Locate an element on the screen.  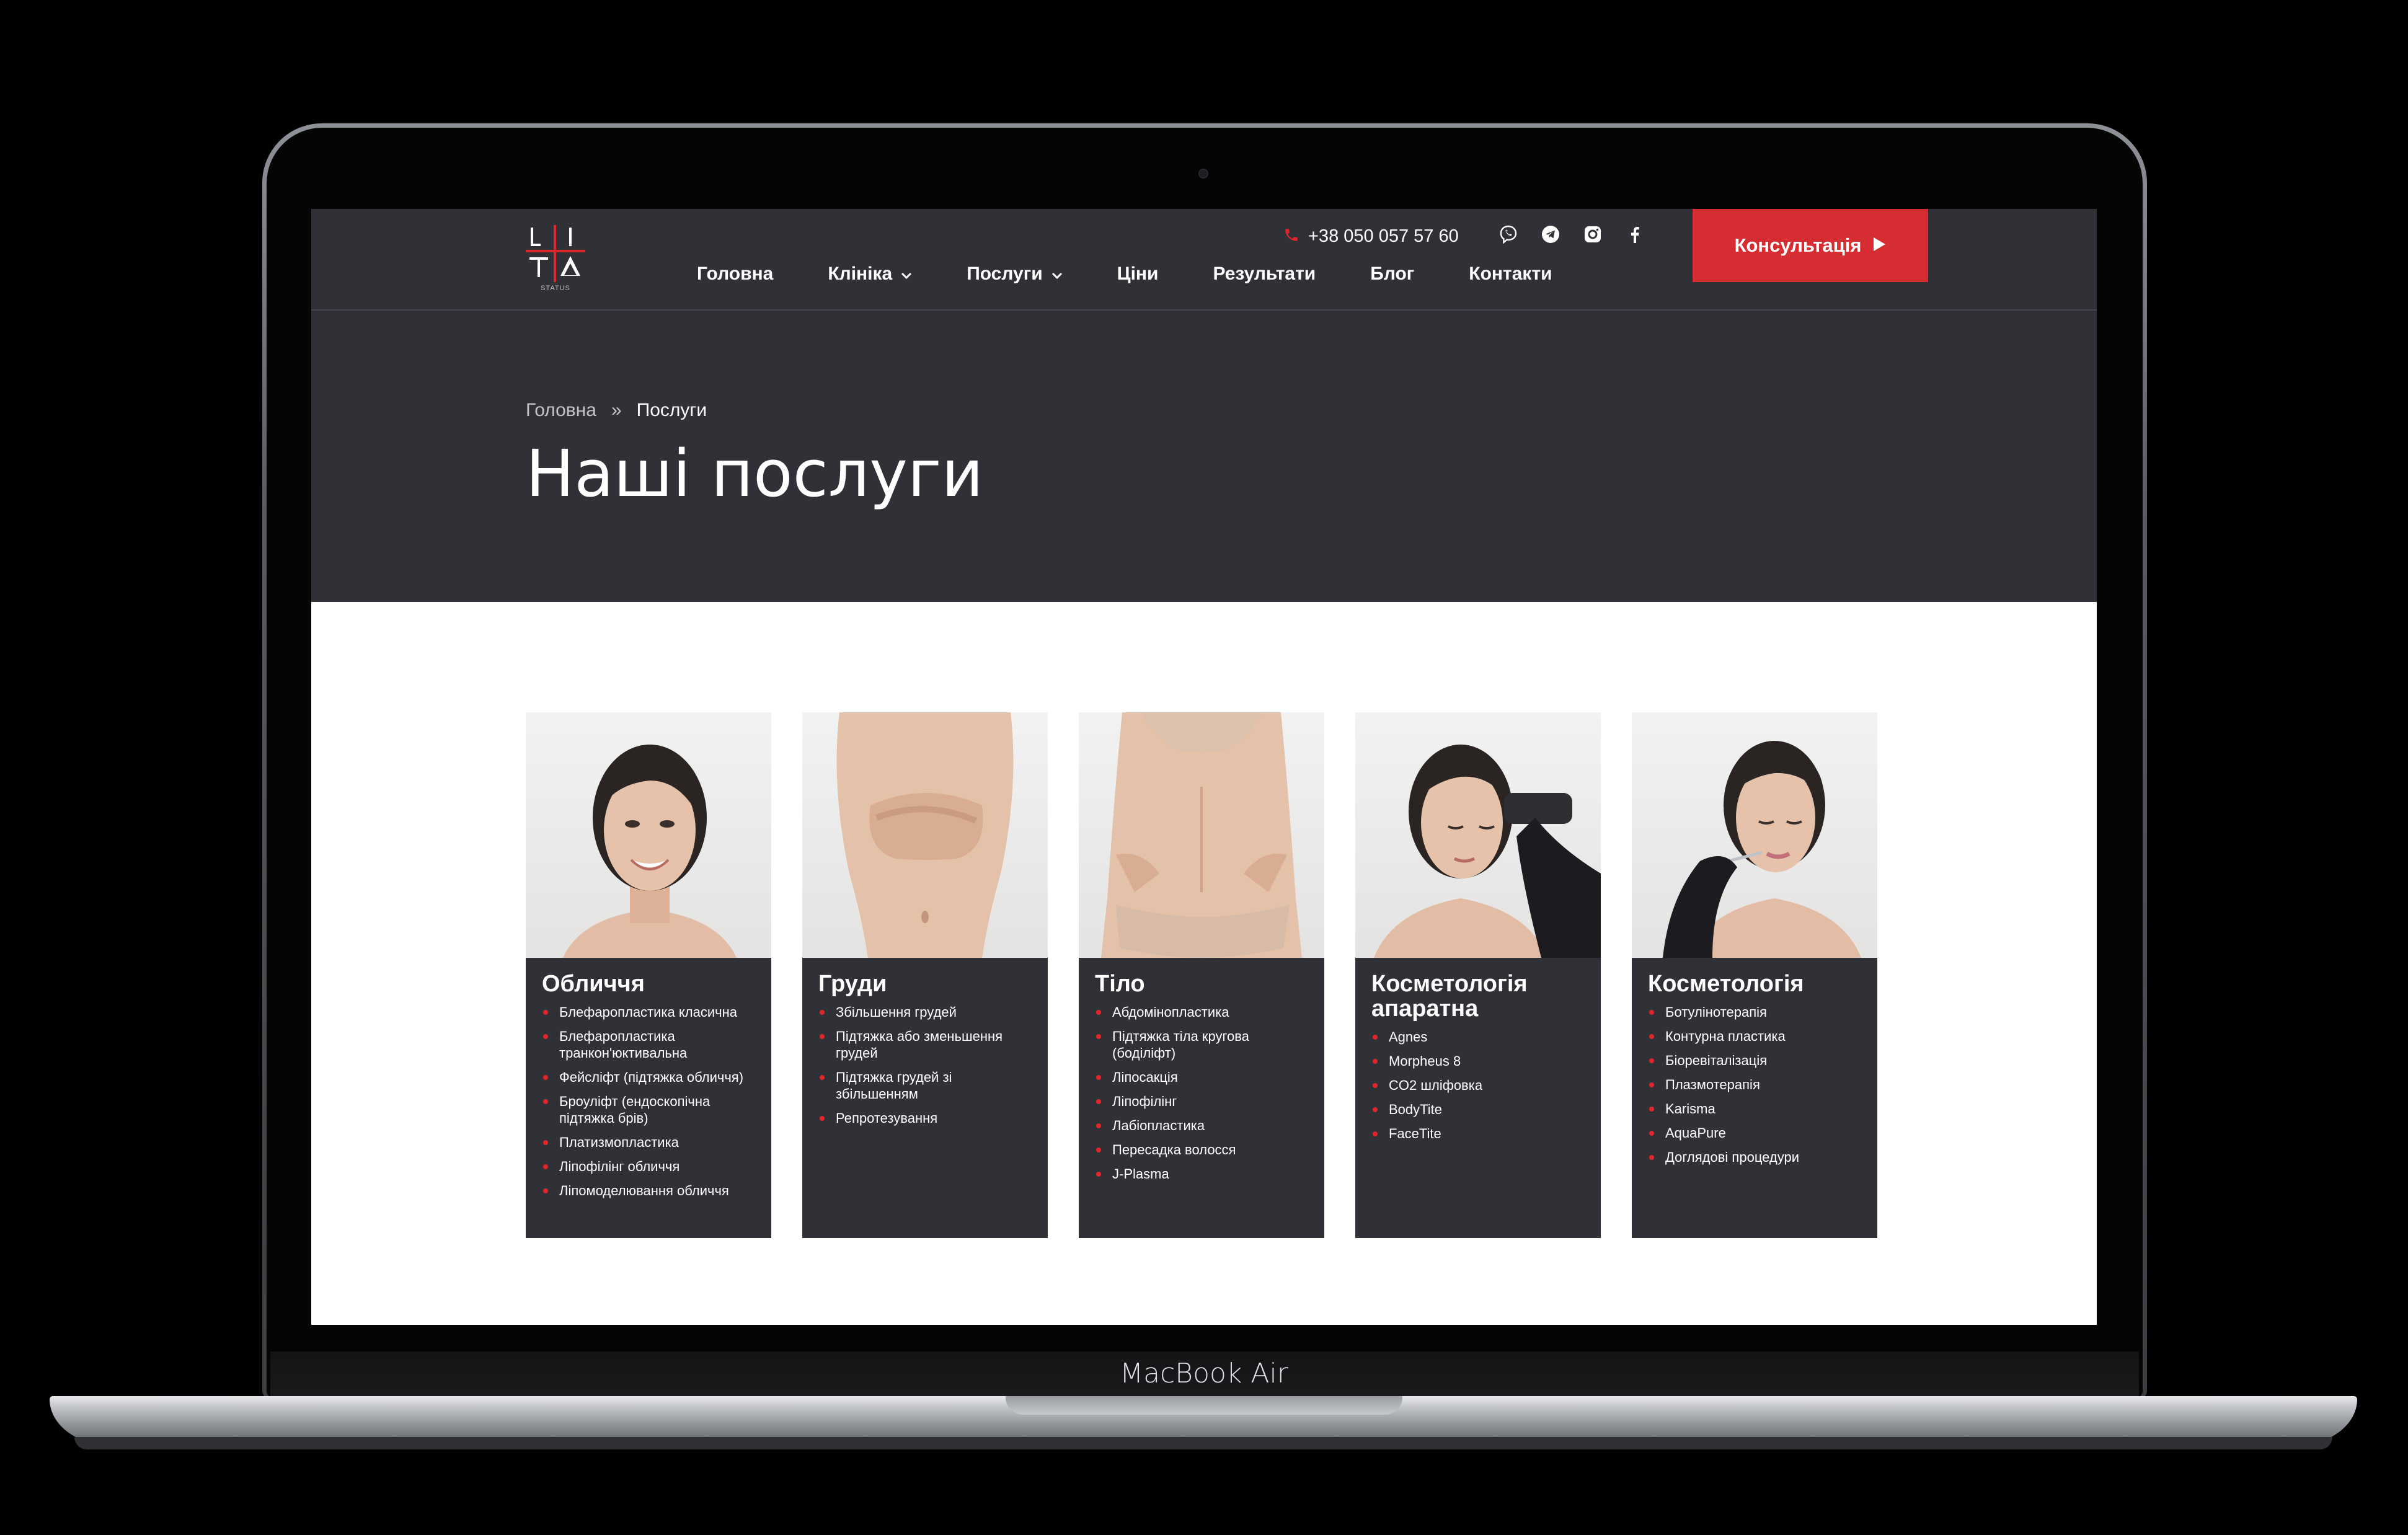
page-hero: Головна » Послуги Наші послуги is located at coordinates (1204, 456).